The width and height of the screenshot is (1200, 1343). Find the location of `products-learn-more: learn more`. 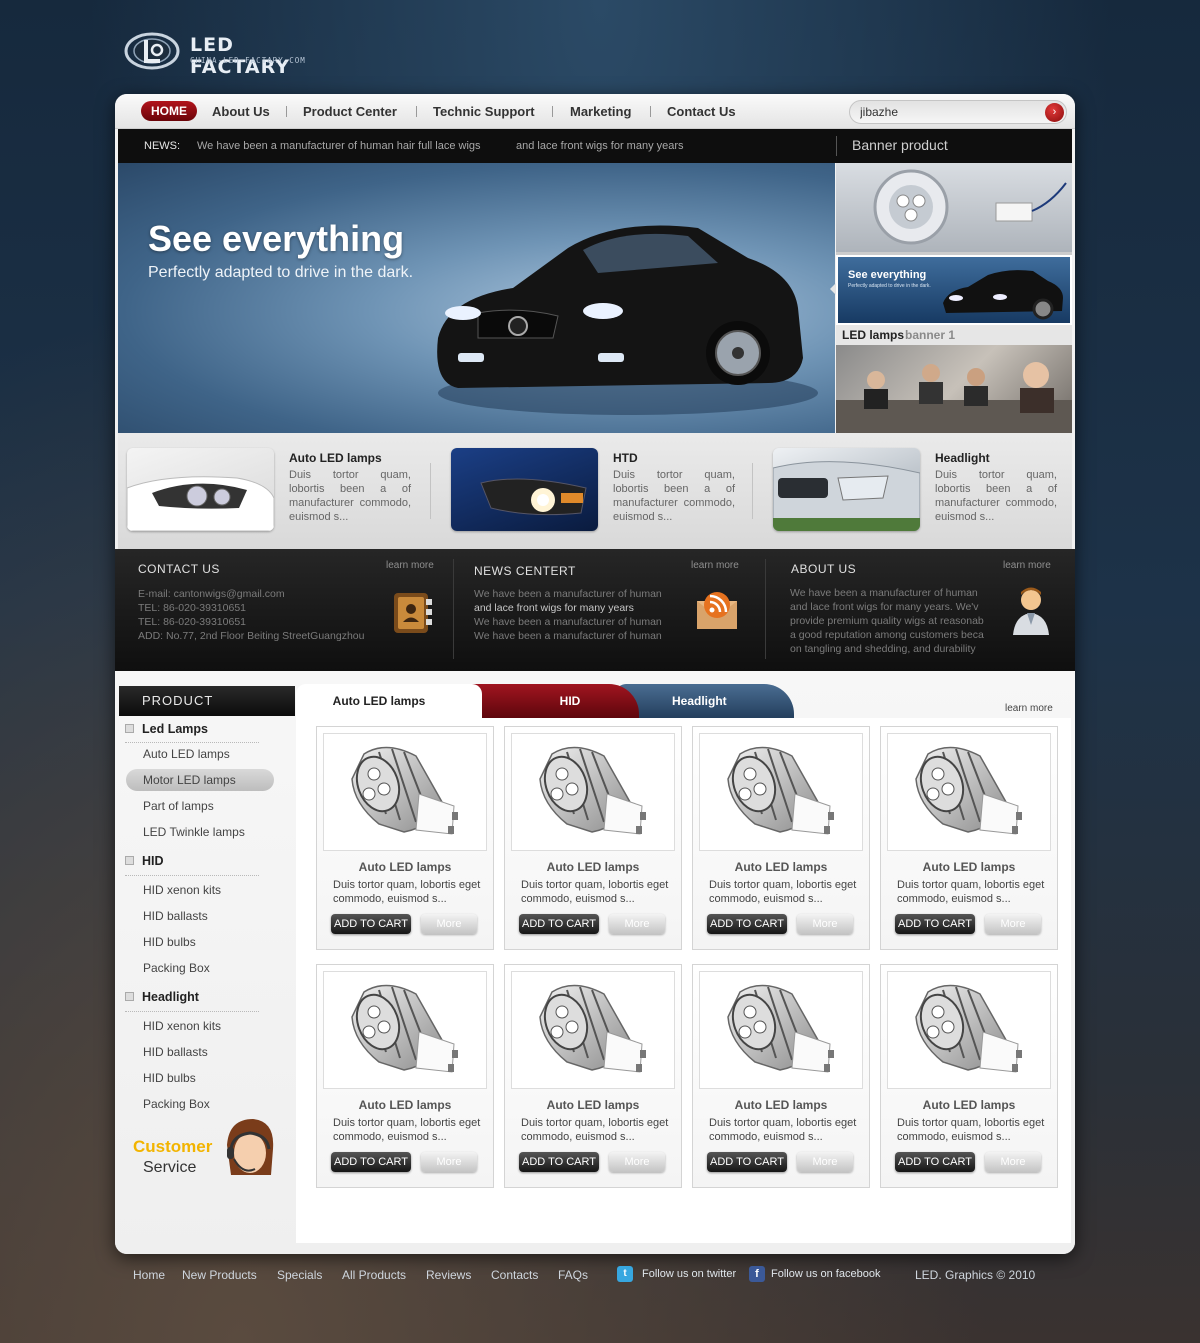

products-learn-more: learn more is located at coordinates (1029, 708).